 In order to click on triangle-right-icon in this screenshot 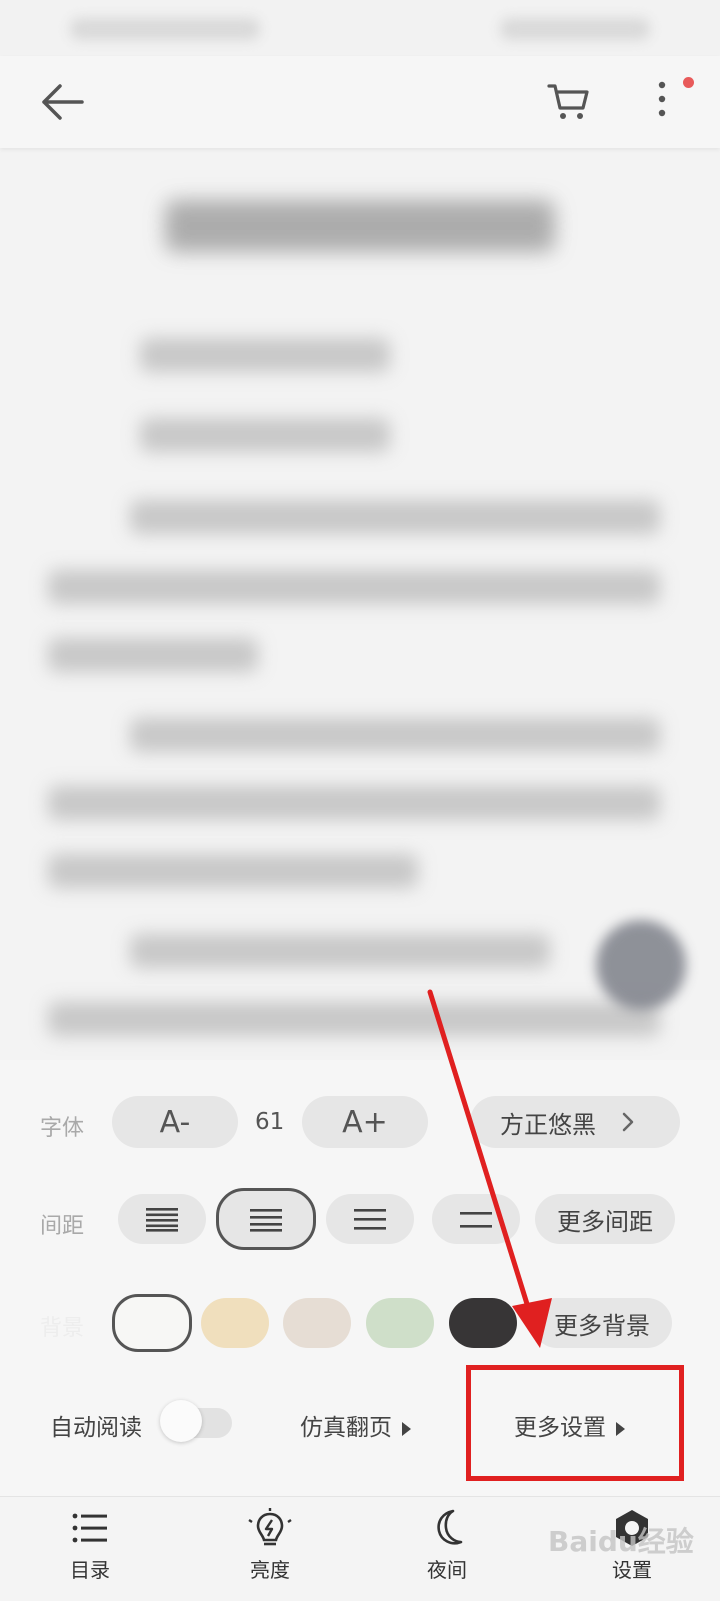, I will do `click(406, 1428)`.